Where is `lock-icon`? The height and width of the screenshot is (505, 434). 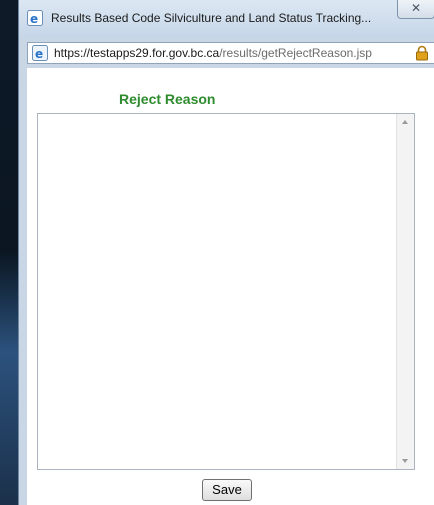 lock-icon is located at coordinates (422, 53).